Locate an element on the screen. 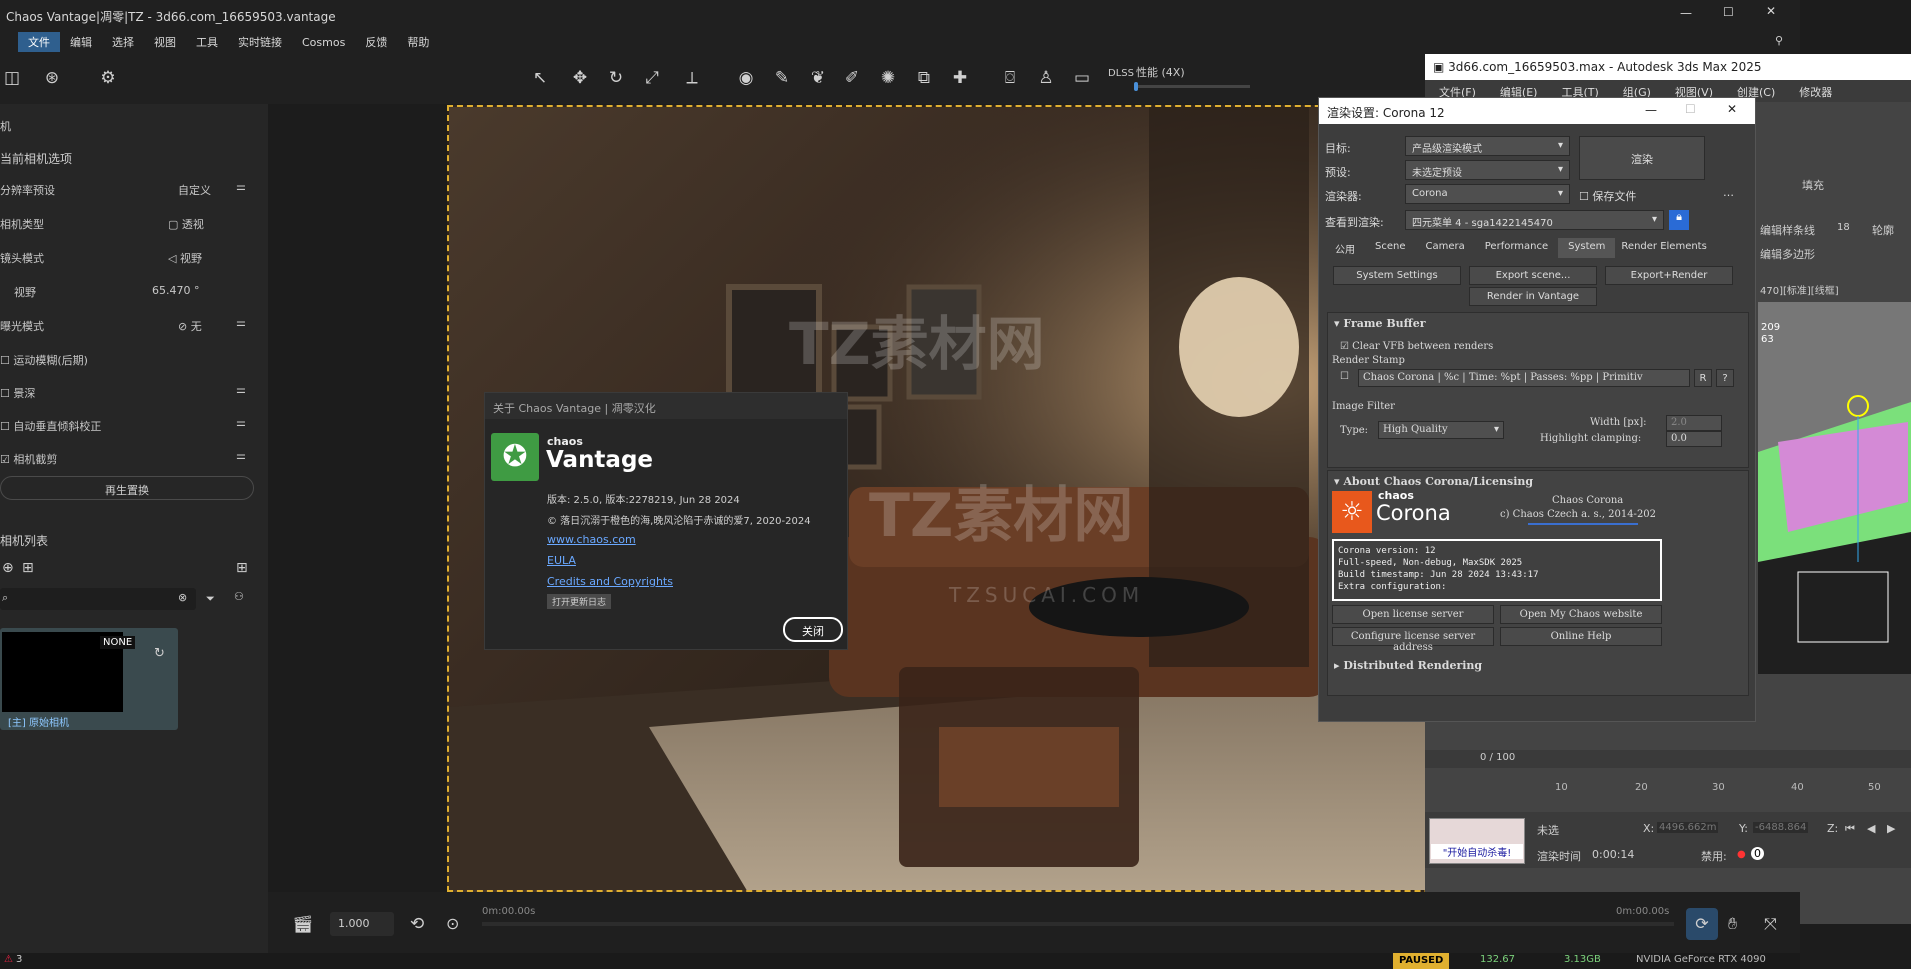  vertical-tilt-row: ☐ 自动垂直倾斜校正 ⚌ is located at coordinates (127, 426).